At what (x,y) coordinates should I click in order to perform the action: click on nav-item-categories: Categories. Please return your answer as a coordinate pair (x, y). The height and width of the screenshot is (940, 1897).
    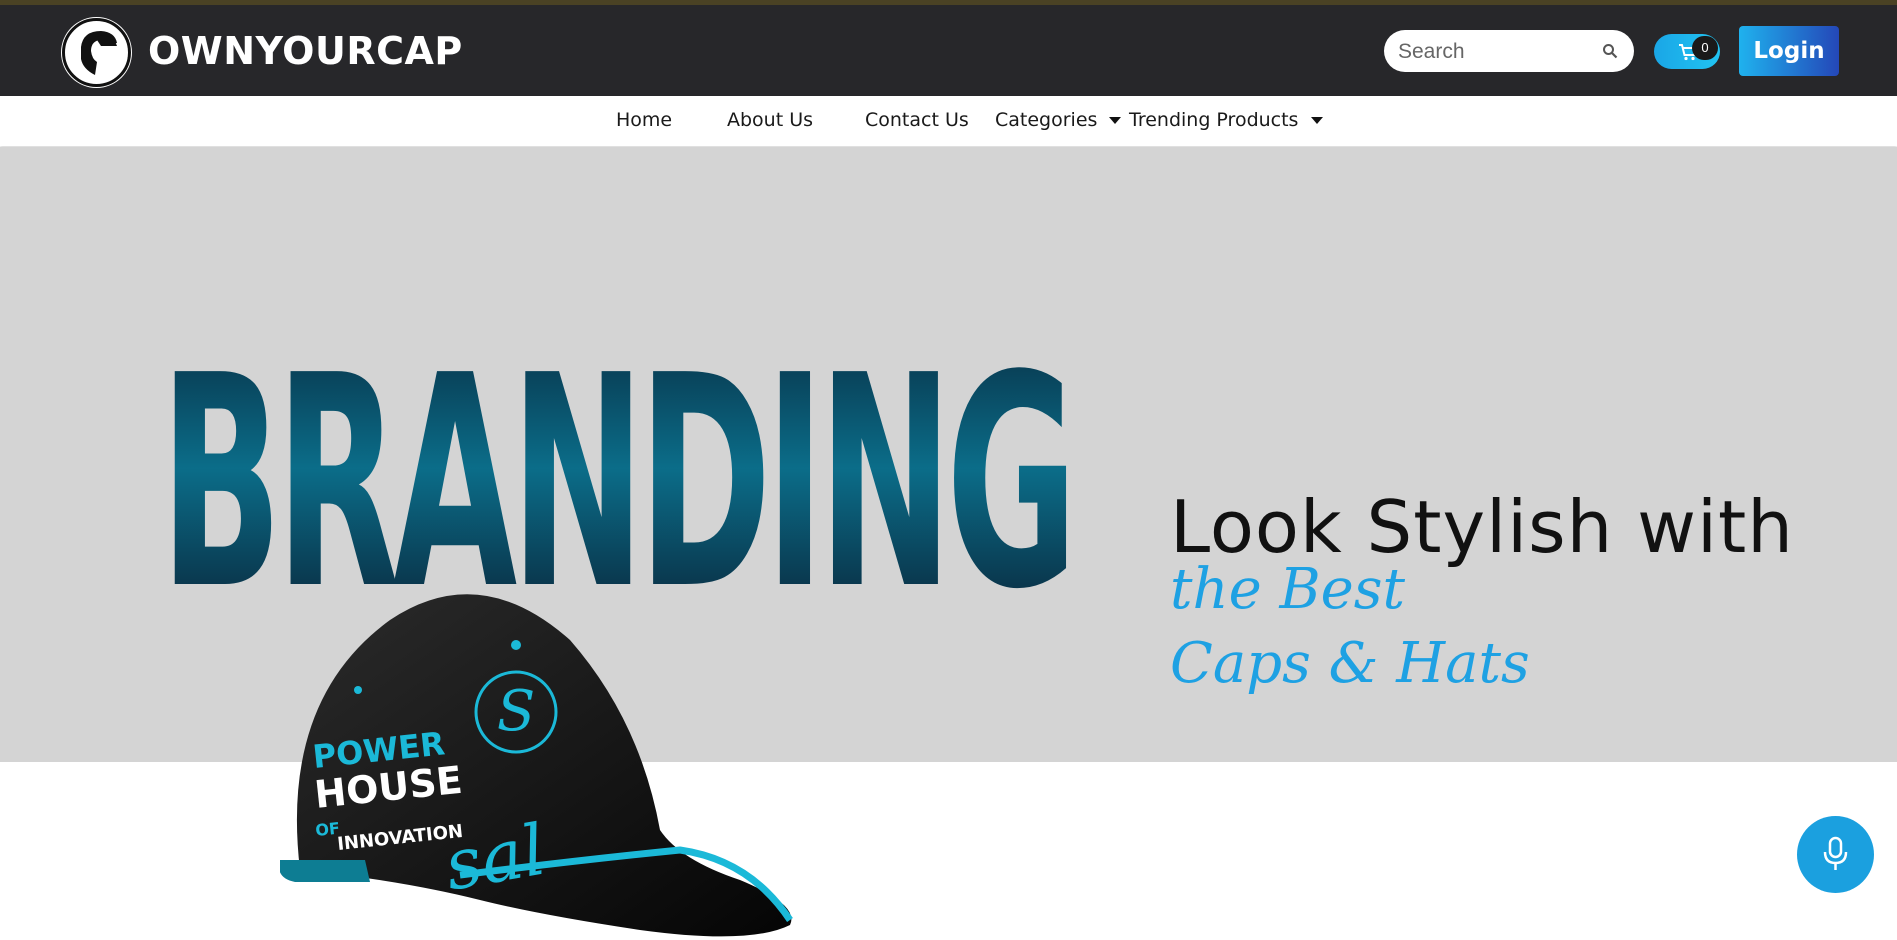
    Looking at the image, I should click on (1058, 120).